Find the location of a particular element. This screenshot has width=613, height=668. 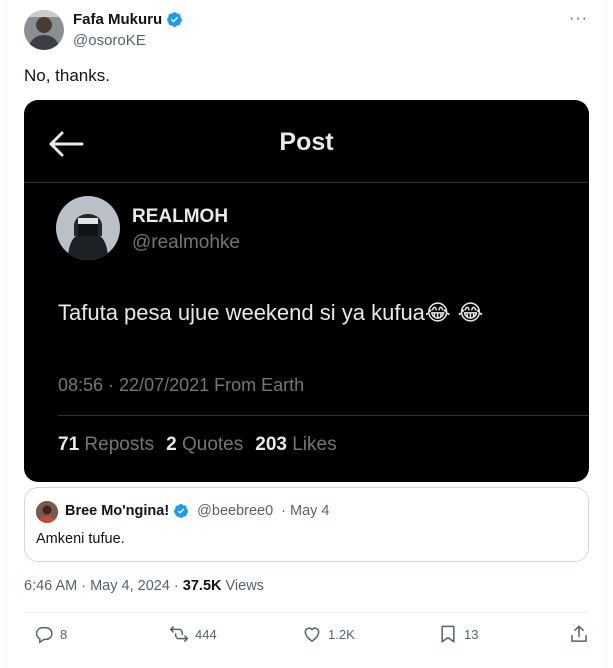

image-quotes-stat: 2 Quotes is located at coordinates (205, 444).